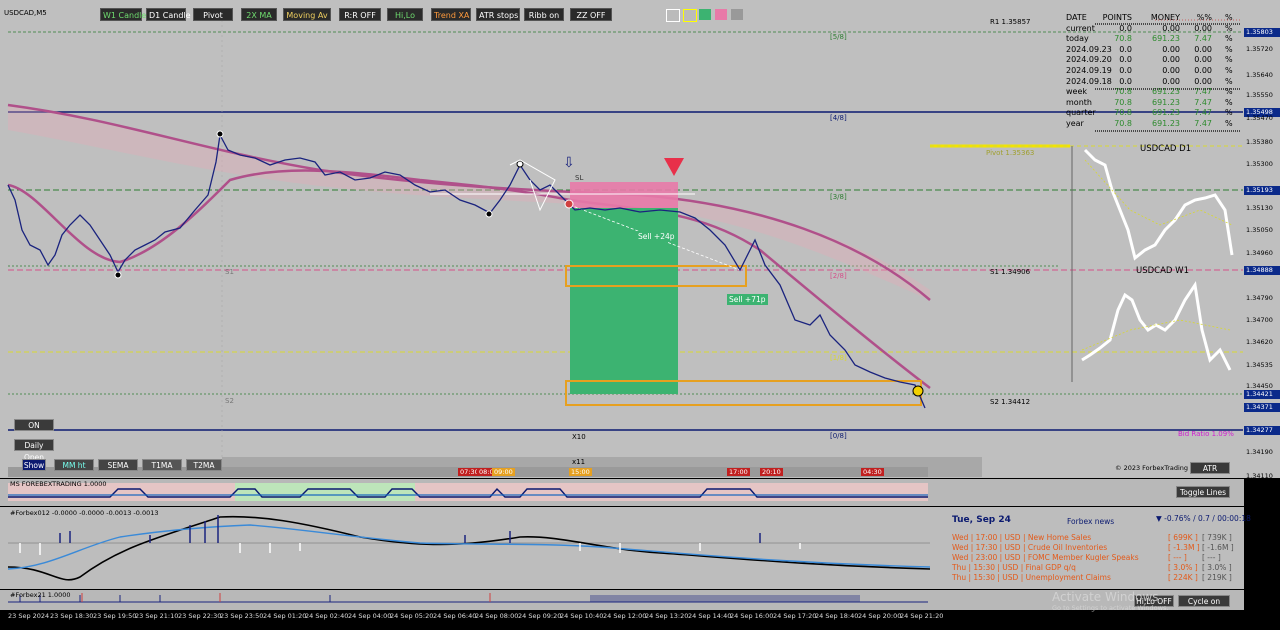 This screenshot has width=1280, height=630. What do you see at coordinates (74, 465) in the screenshot?
I see `mm-ht-button: MM ht` at bounding box center [74, 465].